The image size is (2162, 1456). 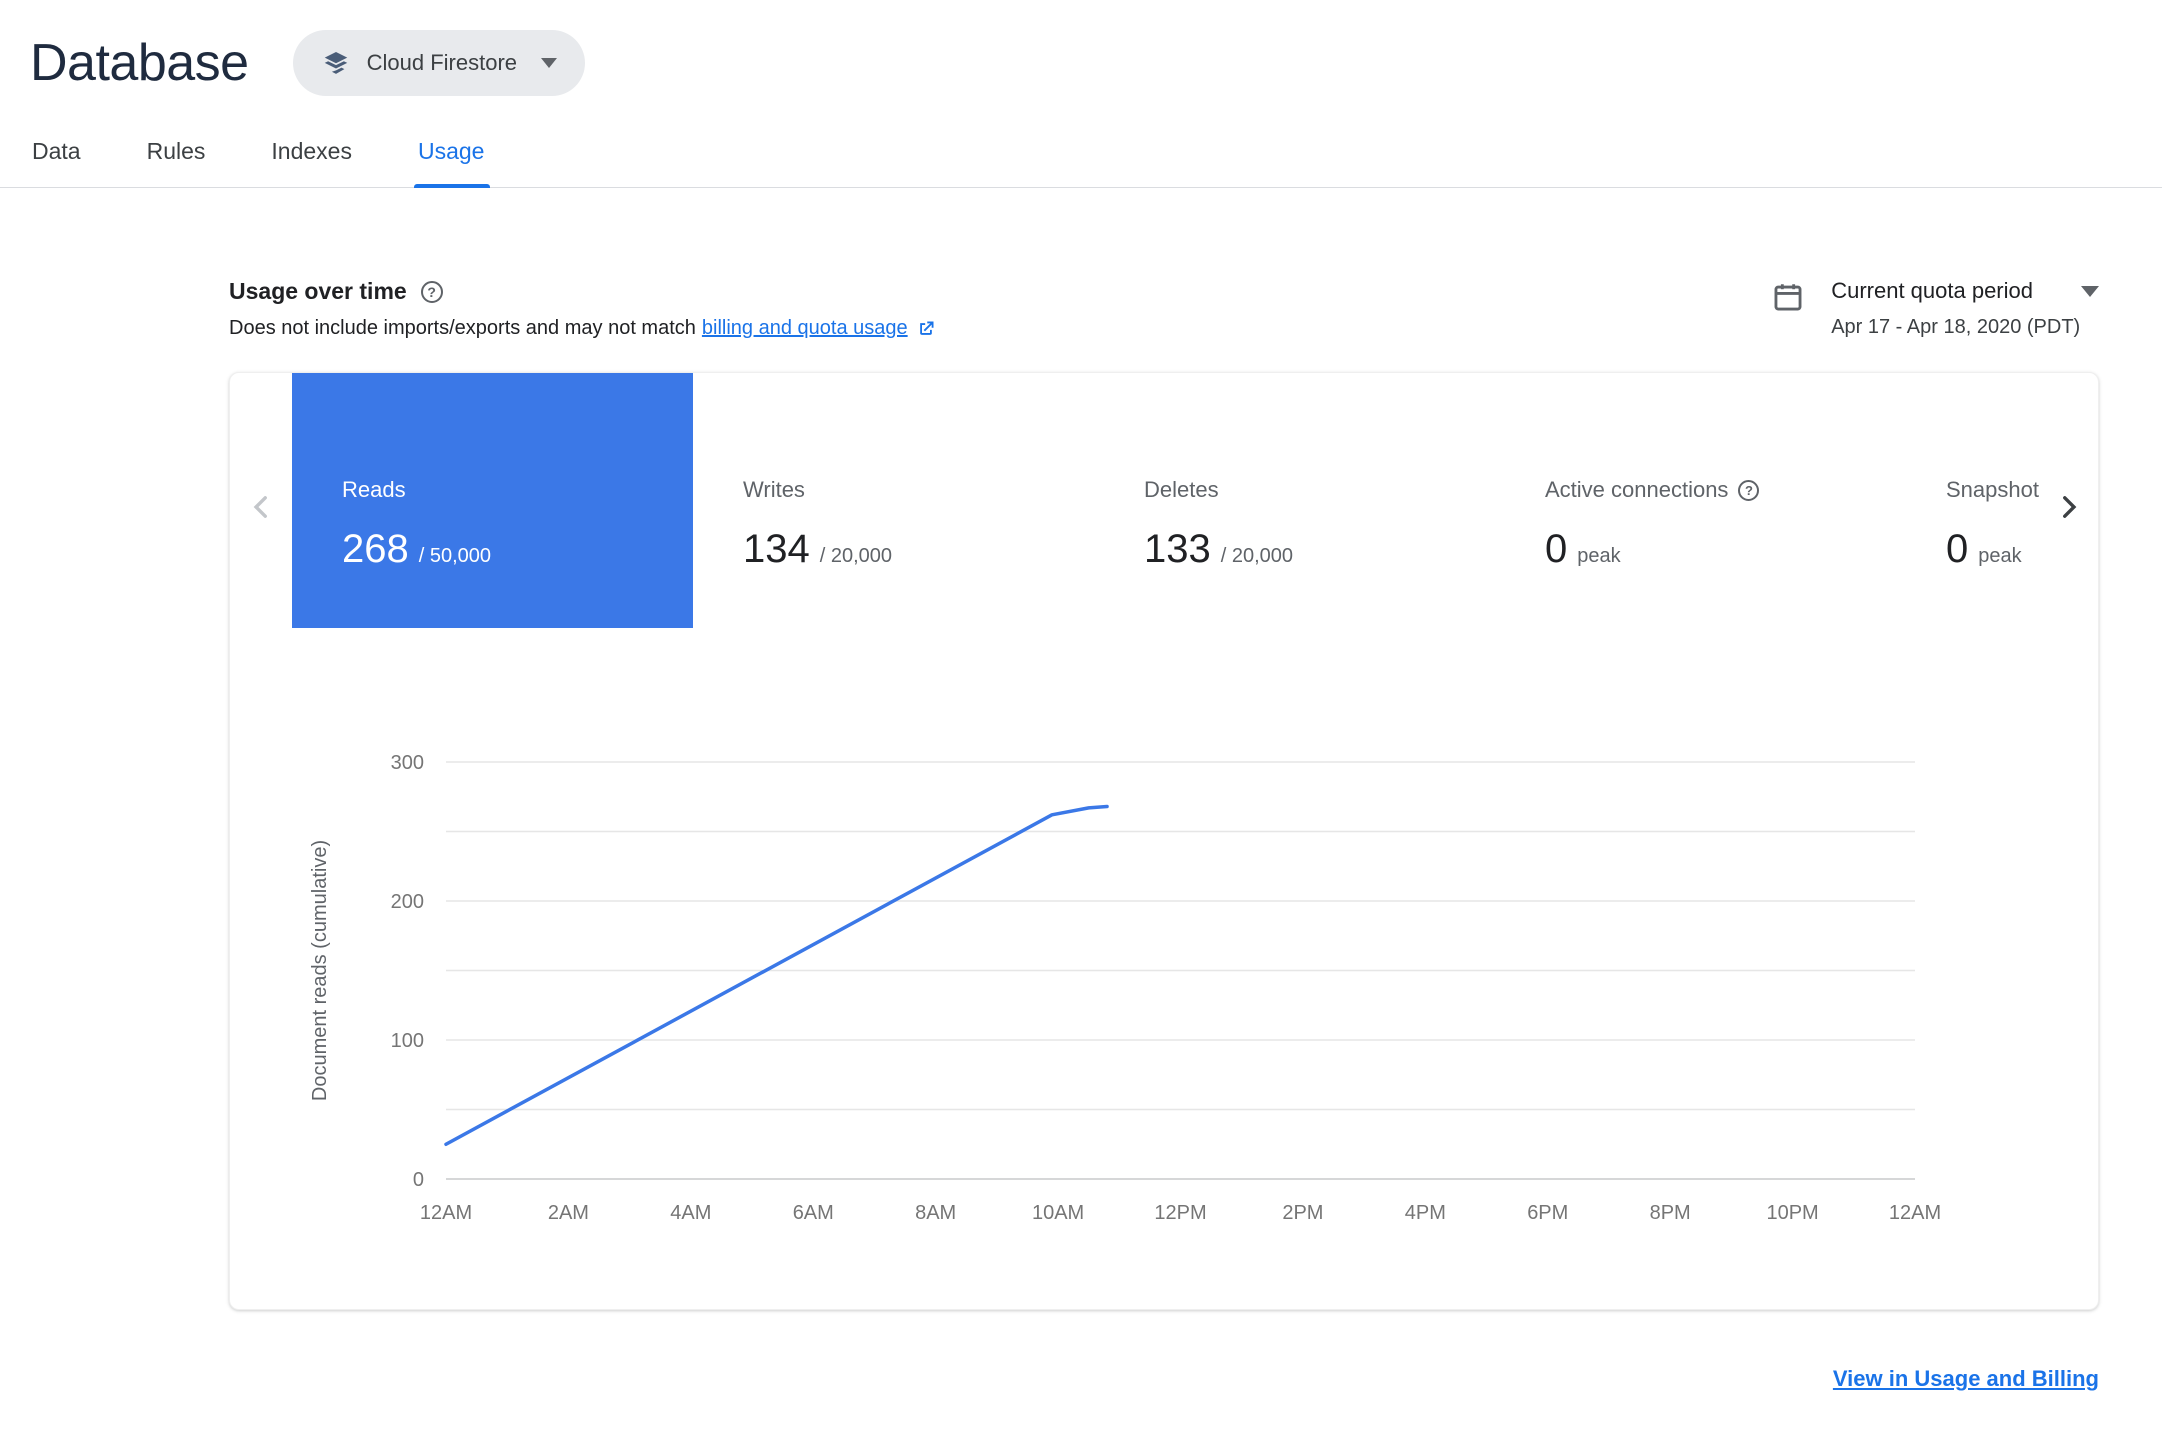 What do you see at coordinates (431, 291) in the screenshot?
I see `usage-help-icon: ?` at bounding box center [431, 291].